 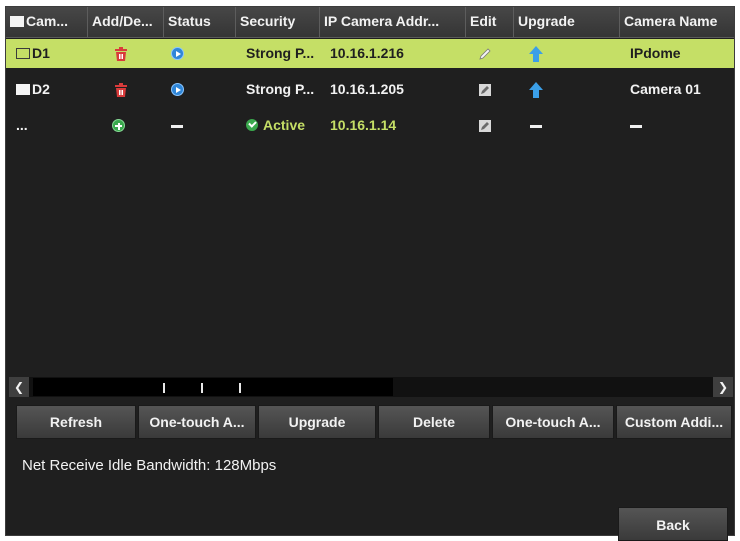 I want to click on scroll-right-arrow-icon: ❯, so click(x=723, y=387).